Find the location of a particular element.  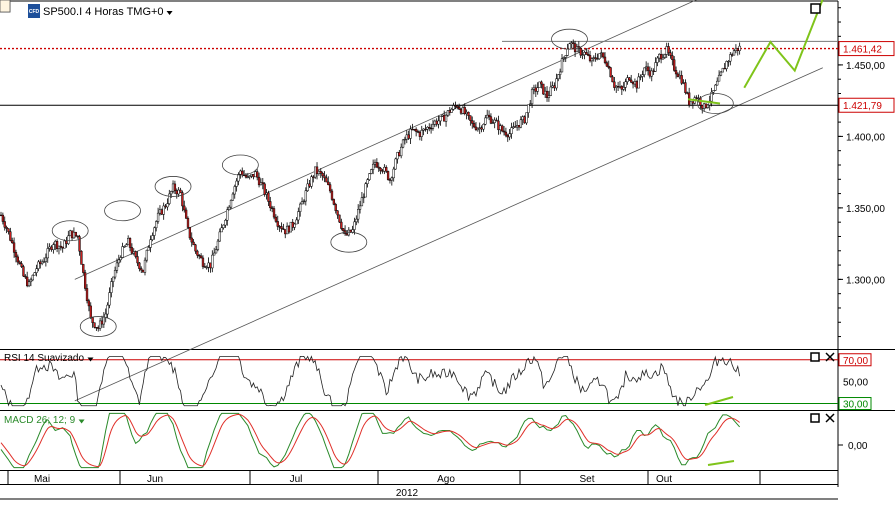

rsi-level-labels: 70,00 50,00 30,00 is located at coordinates (855, 382).